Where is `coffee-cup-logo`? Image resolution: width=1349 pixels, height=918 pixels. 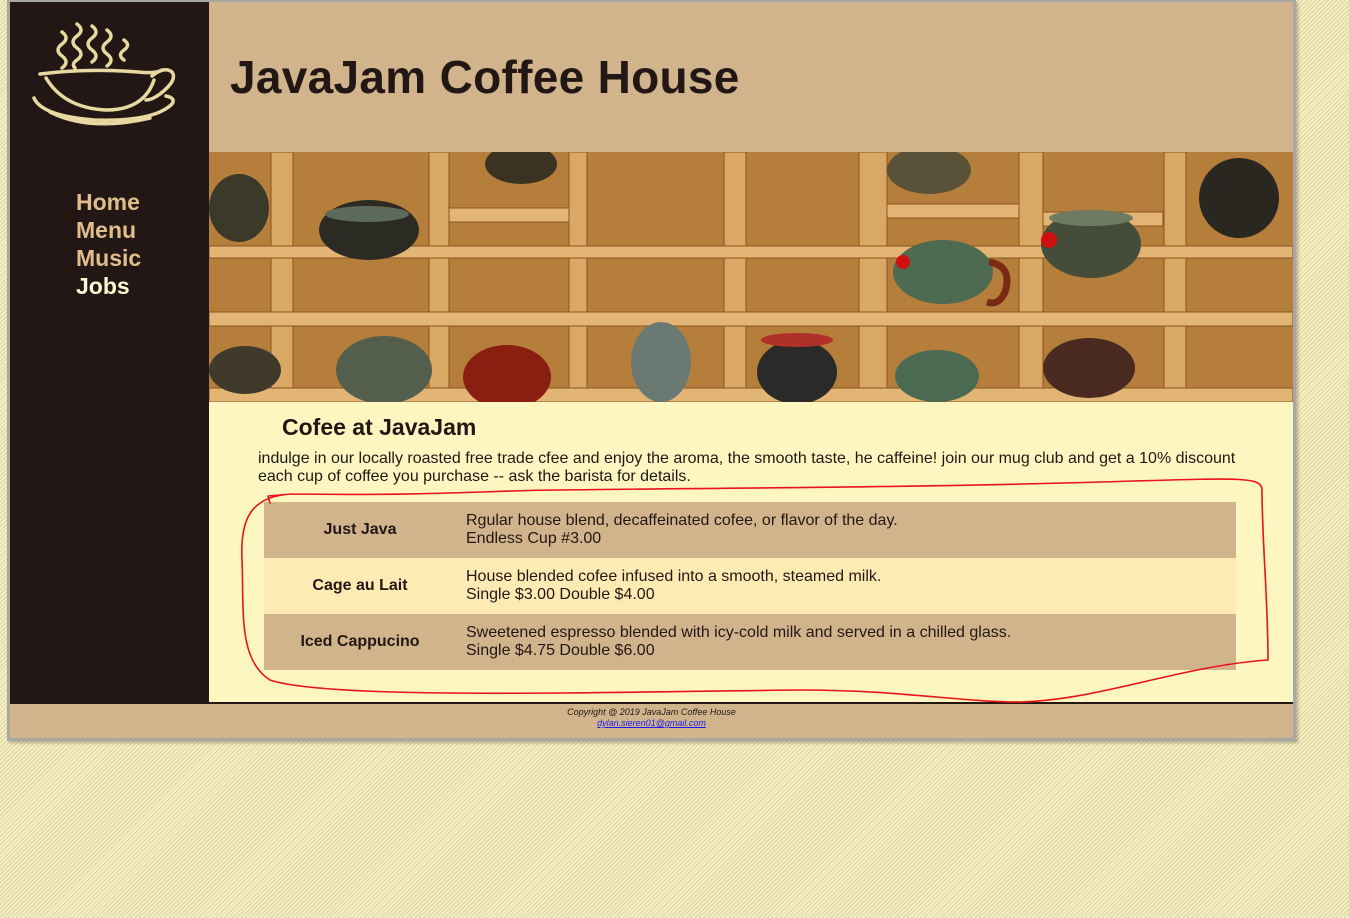
coffee-cup-logo is located at coordinates (104, 74).